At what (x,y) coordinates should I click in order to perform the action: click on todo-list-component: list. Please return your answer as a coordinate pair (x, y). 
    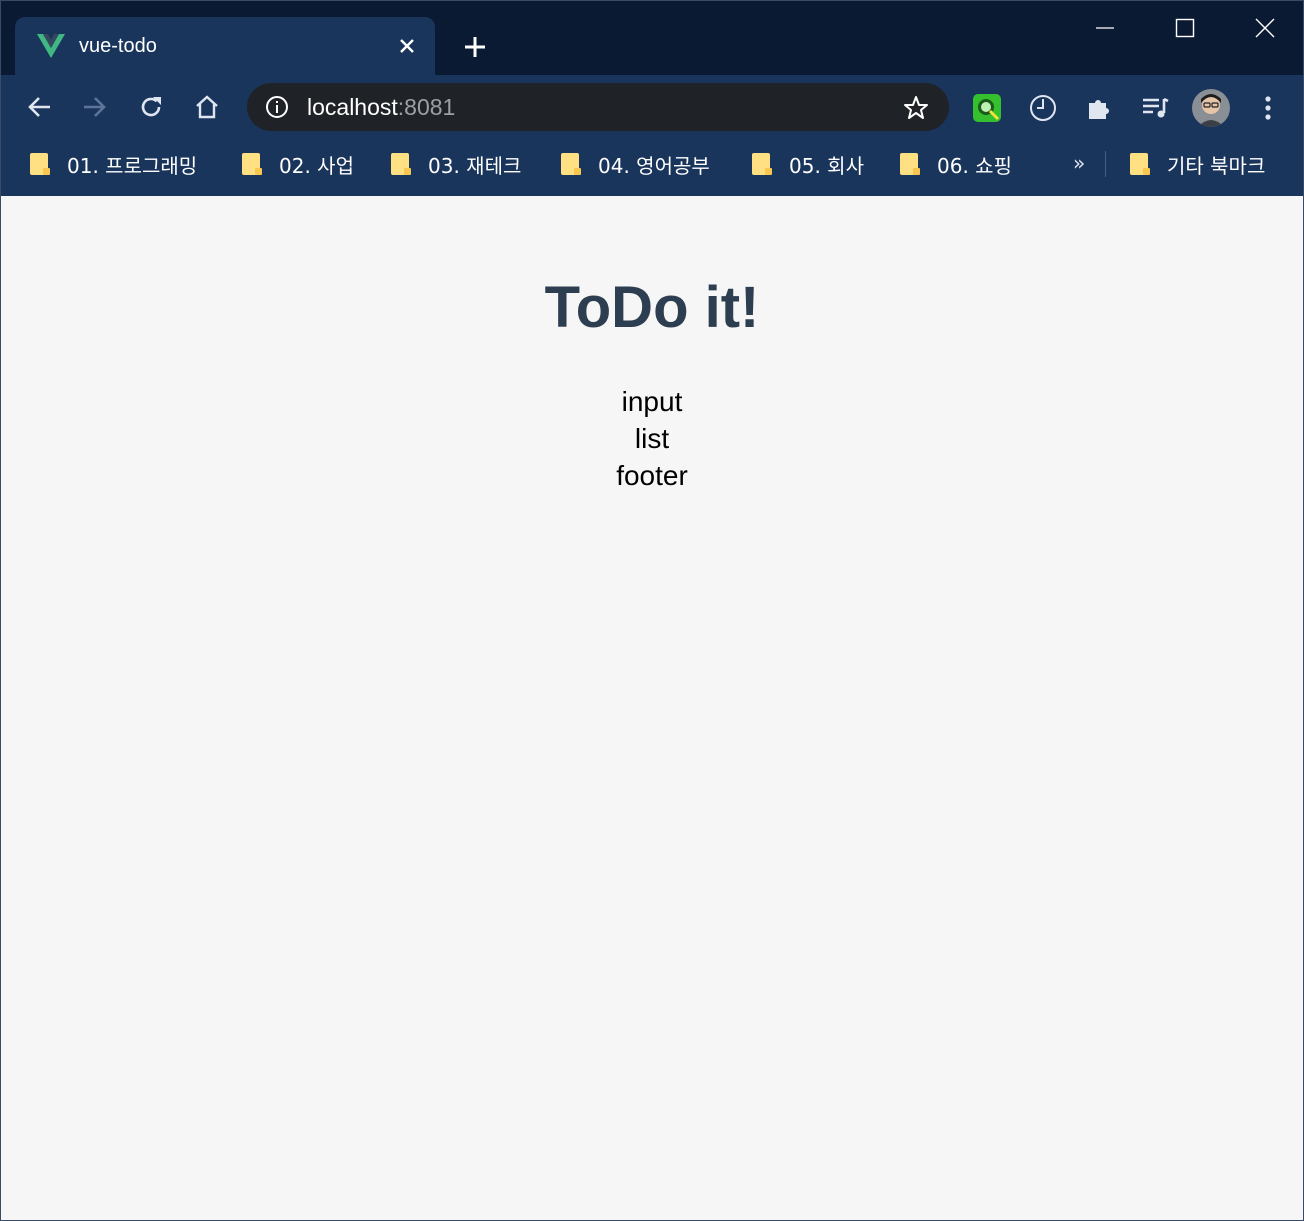
    Looking at the image, I should click on (652, 438).